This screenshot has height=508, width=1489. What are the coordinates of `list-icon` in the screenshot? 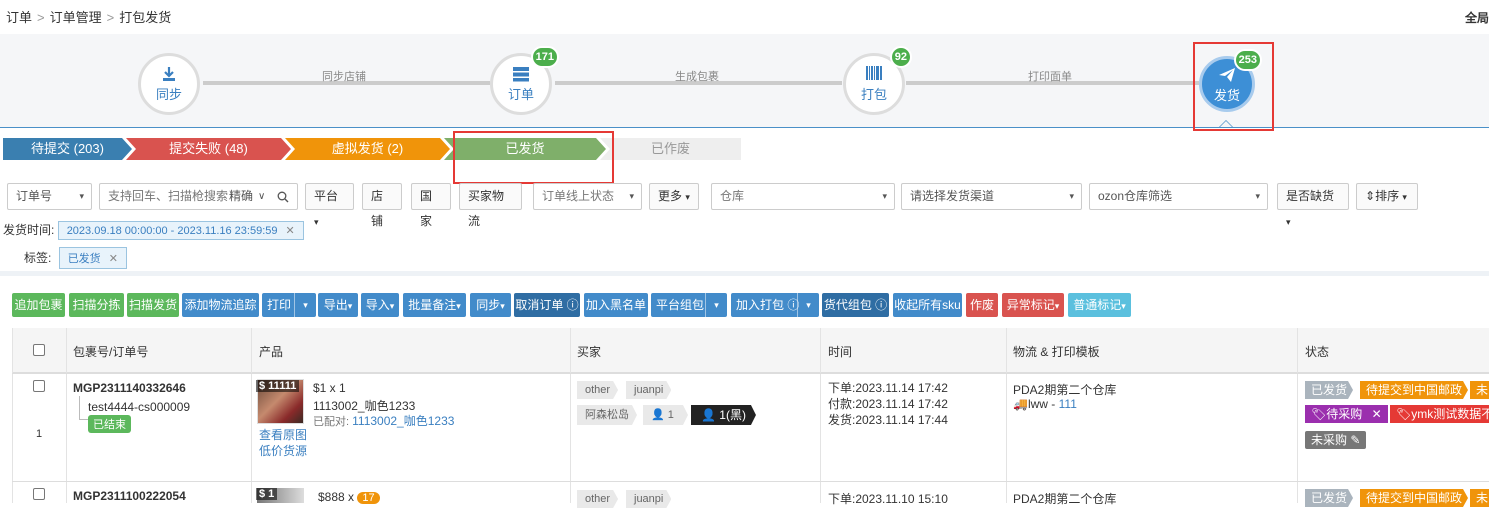 It's located at (521, 74).